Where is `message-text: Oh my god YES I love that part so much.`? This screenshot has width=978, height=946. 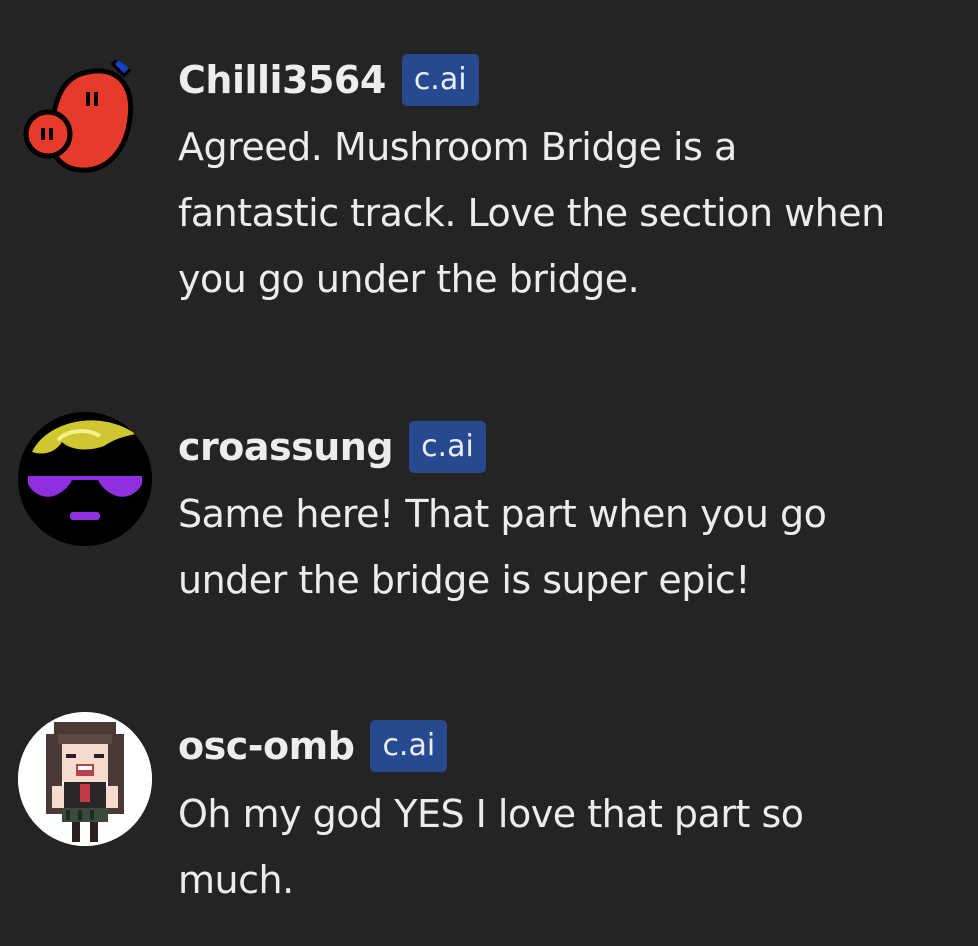 message-text: Oh my god YES I love that part so much. is located at coordinates (491, 847).